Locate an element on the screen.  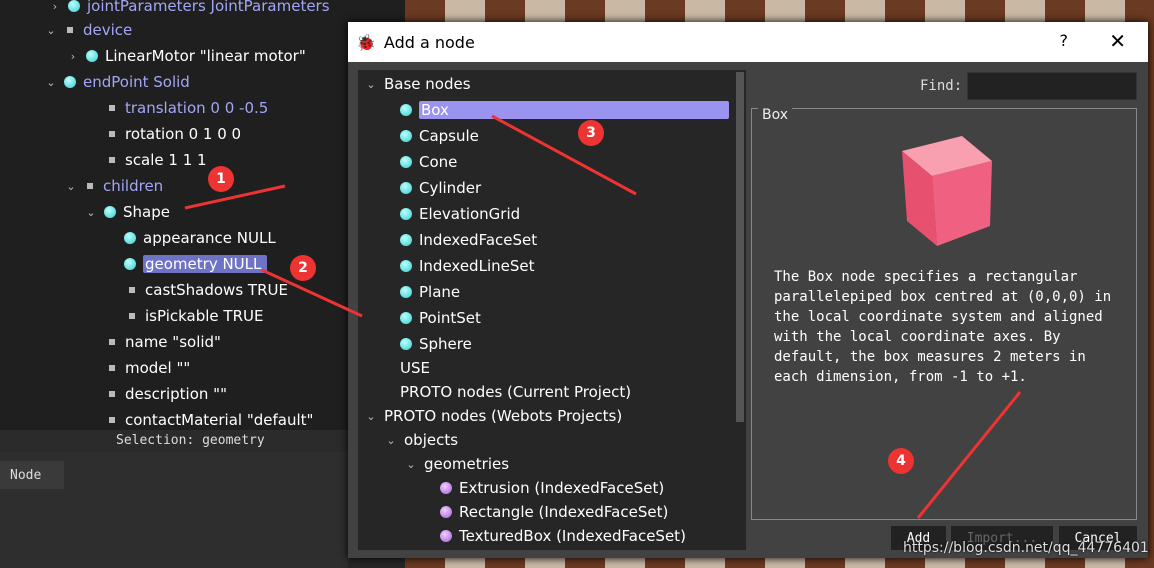
watermark: https://blog.csdn.net/qq_44776401 is located at coordinates (1026, 548).